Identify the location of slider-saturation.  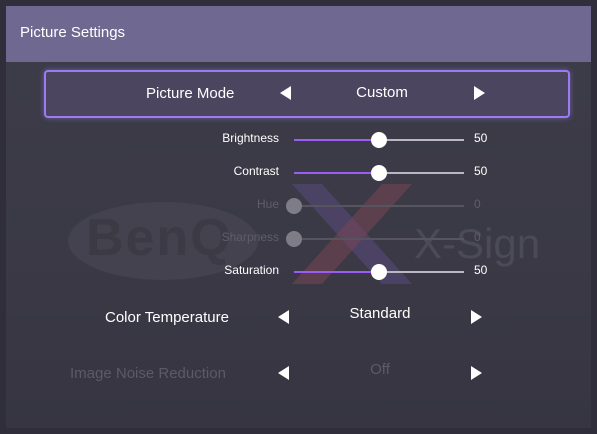
(379, 272).